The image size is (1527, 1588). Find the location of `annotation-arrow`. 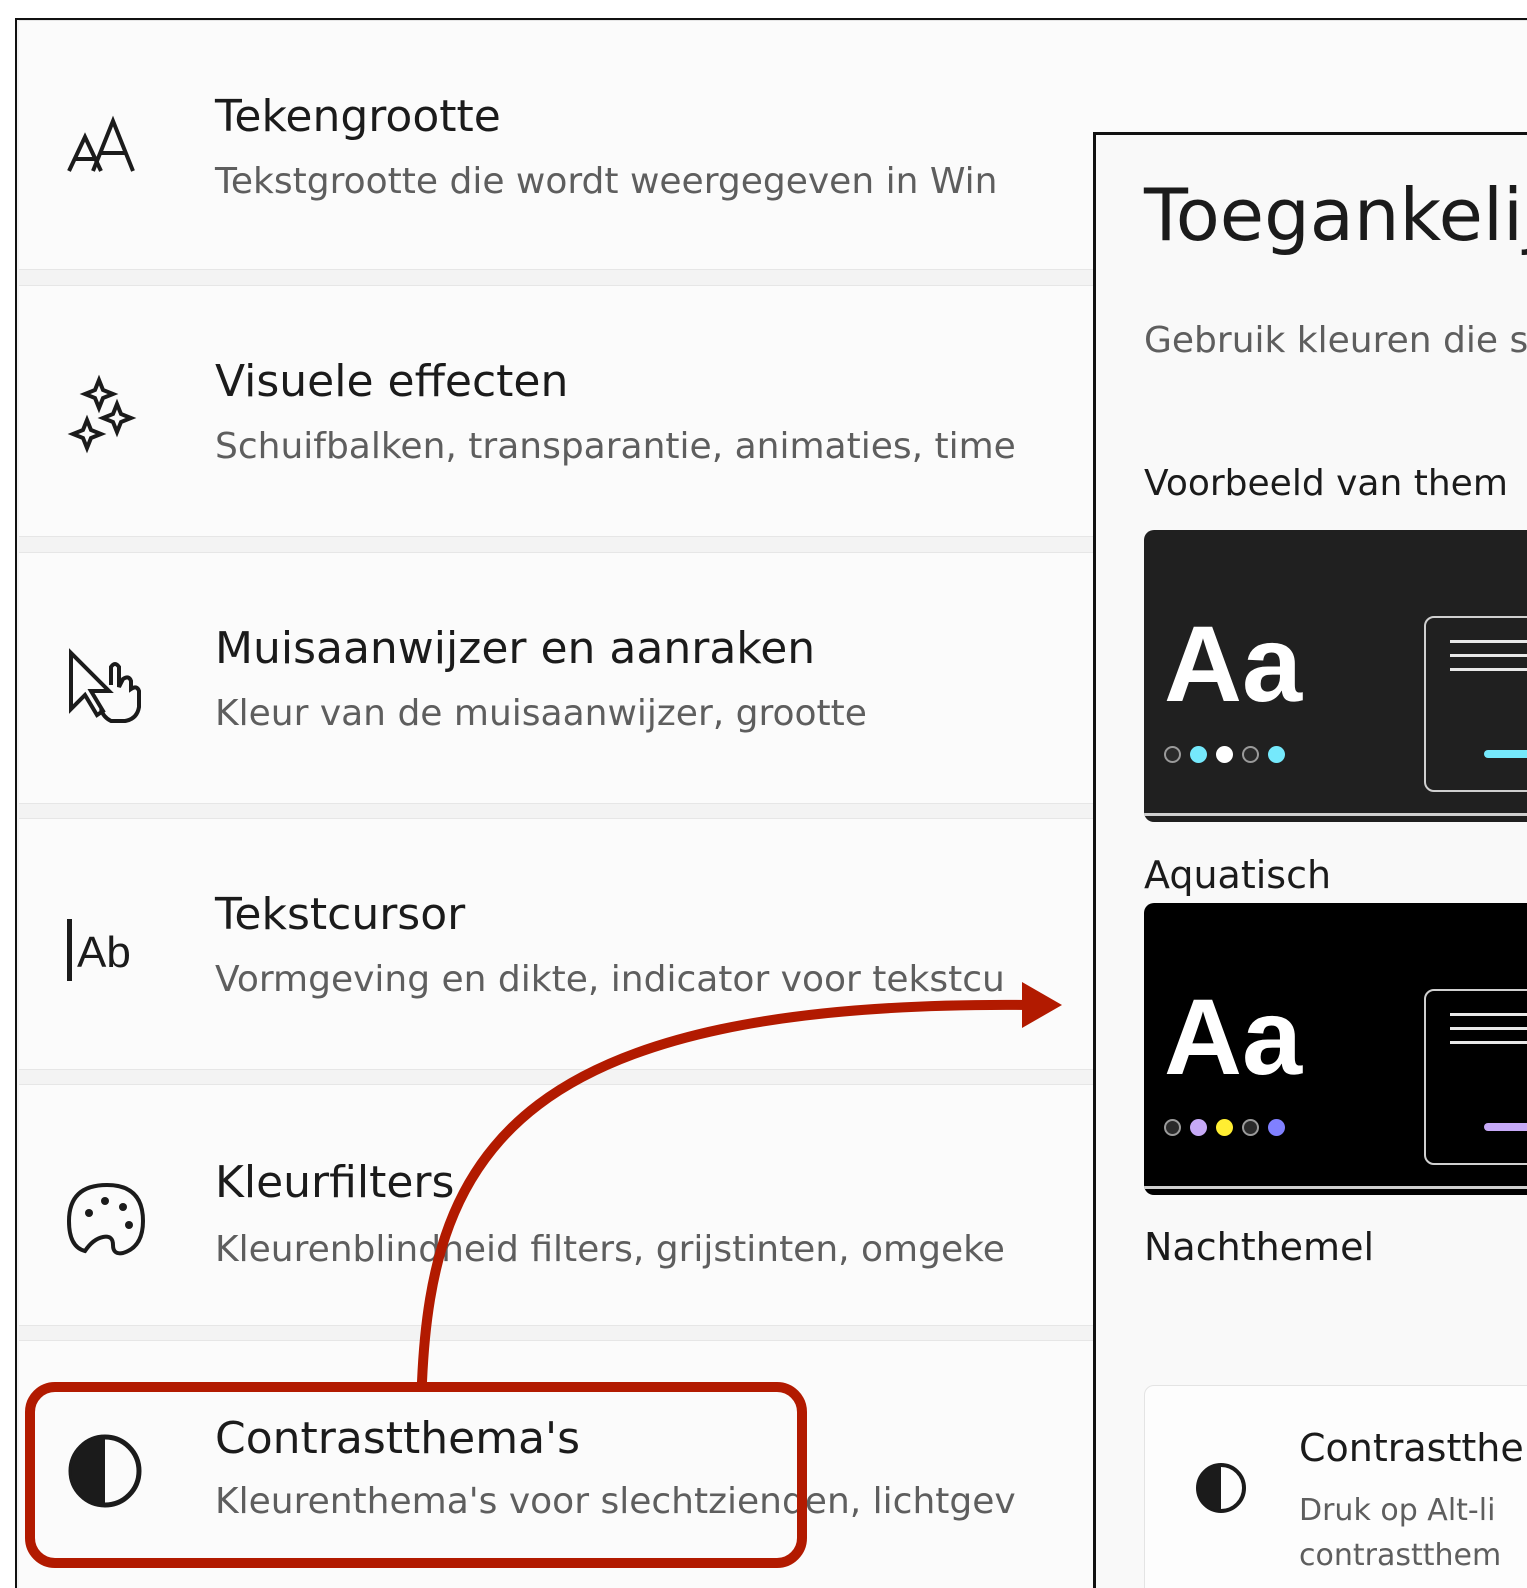

annotation-arrow is located at coordinates (739, 1184).